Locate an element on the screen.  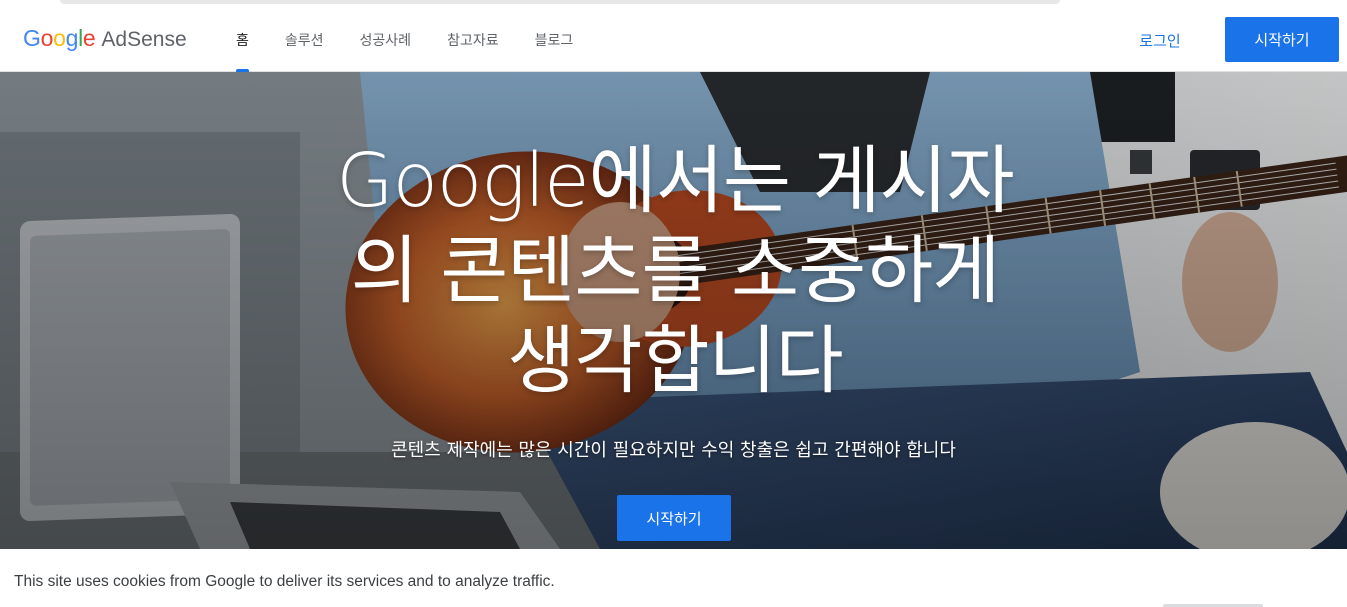
login-link: 로그인 is located at coordinates (1160, 40).